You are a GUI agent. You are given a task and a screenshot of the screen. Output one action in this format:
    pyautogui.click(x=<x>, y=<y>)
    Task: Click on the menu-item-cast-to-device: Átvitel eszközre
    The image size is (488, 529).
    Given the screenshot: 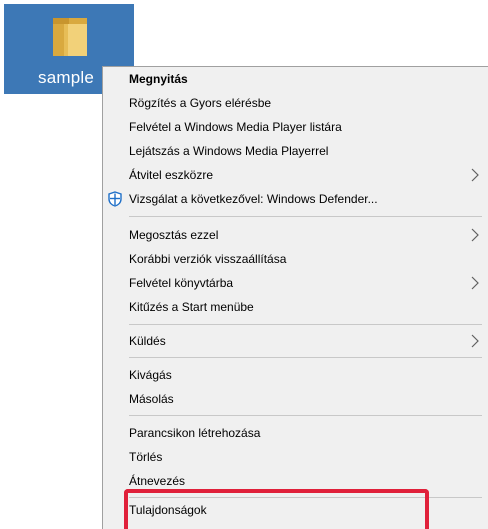 What is the action you would take?
    pyautogui.click(x=295, y=175)
    